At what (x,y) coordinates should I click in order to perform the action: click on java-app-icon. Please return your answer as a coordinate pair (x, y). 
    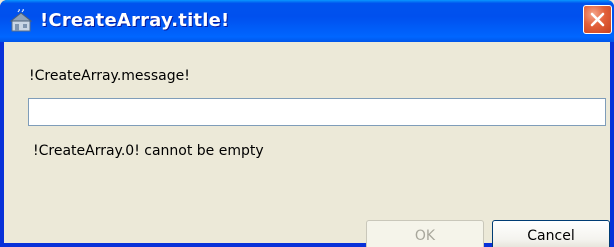
    Looking at the image, I should click on (21, 20).